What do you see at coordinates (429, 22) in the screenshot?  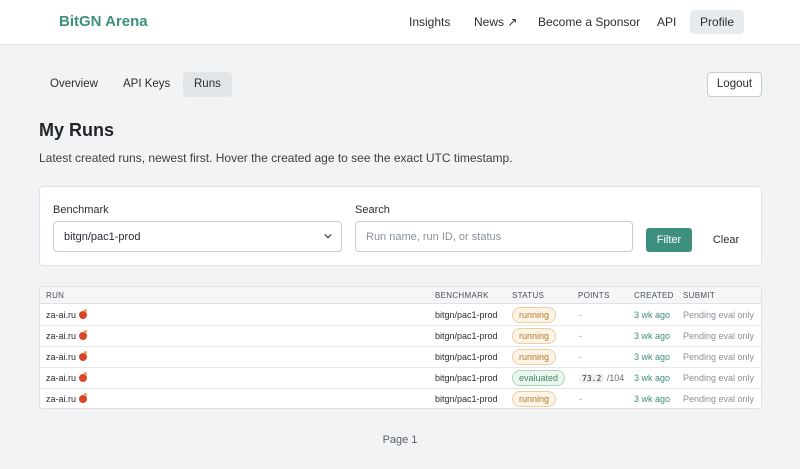 I see `nav-insights: Insights` at bounding box center [429, 22].